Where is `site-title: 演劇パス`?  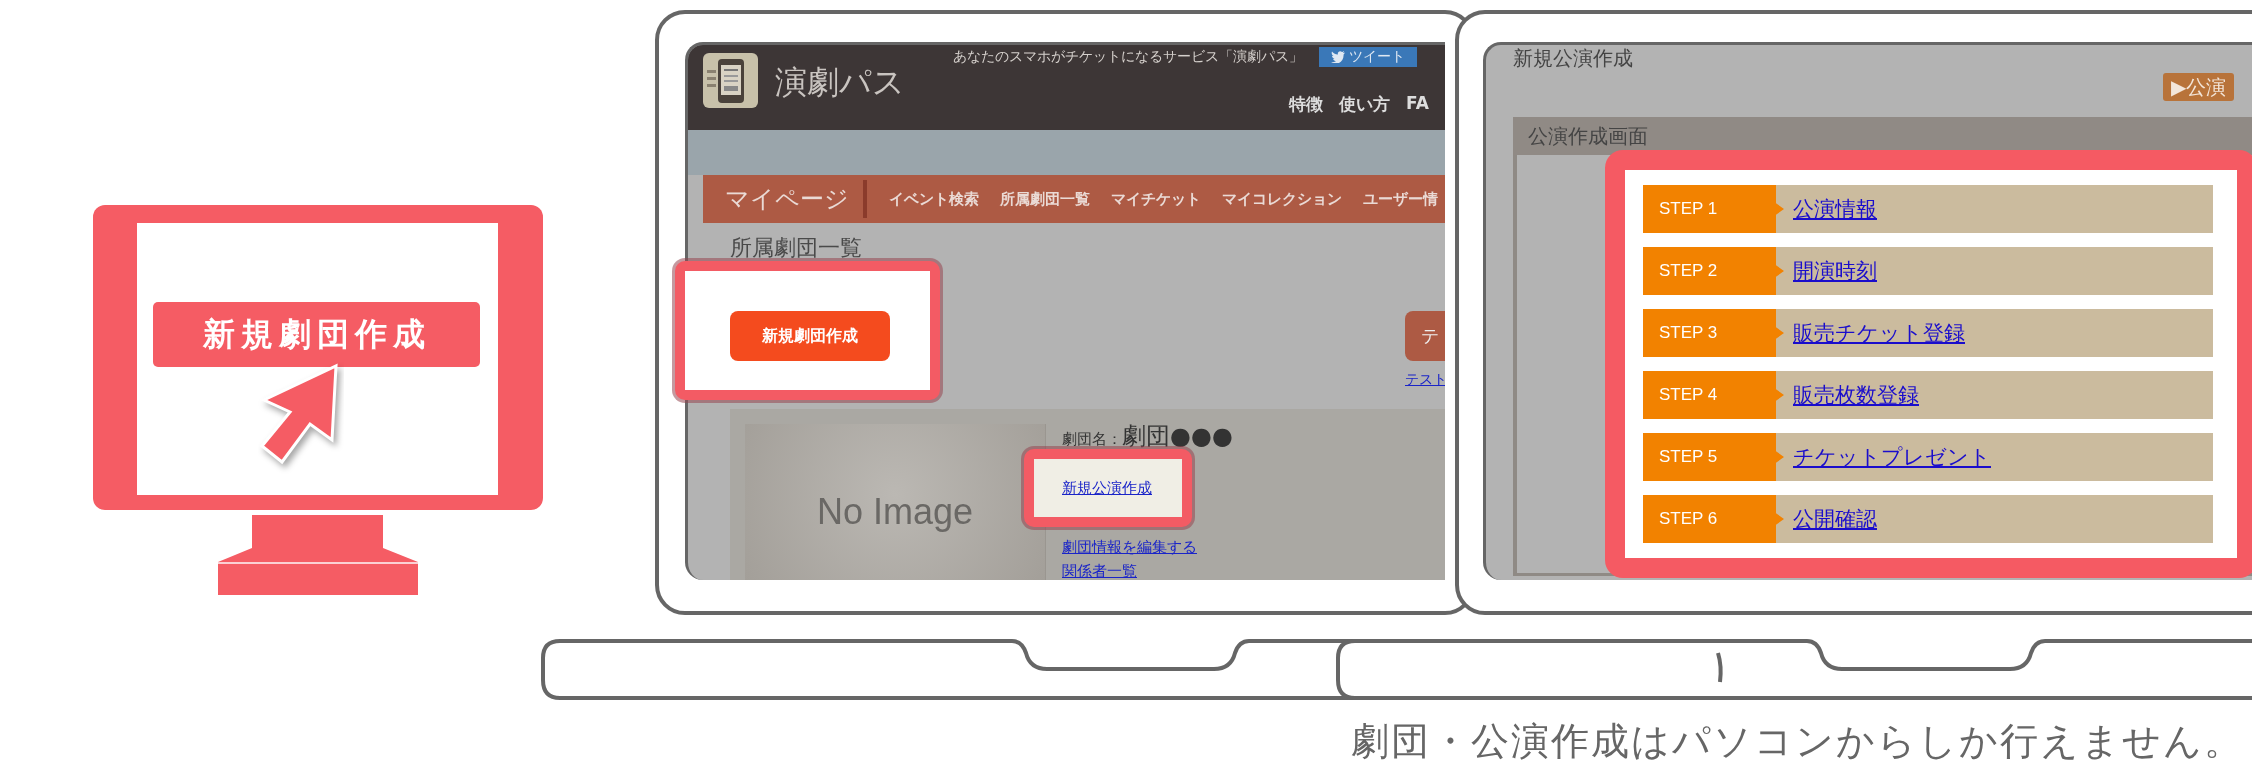 site-title: 演劇パス is located at coordinates (840, 82).